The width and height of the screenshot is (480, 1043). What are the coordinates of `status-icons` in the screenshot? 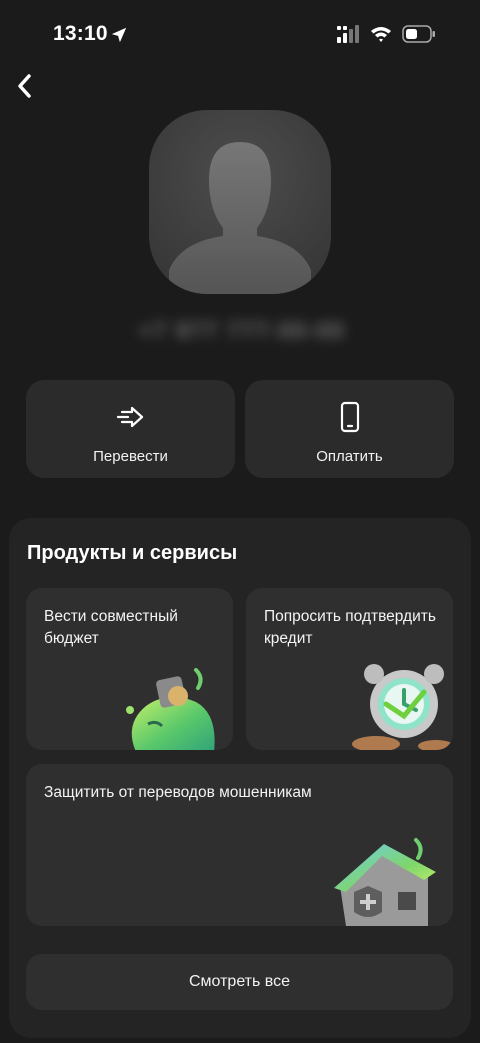 It's located at (386, 34).